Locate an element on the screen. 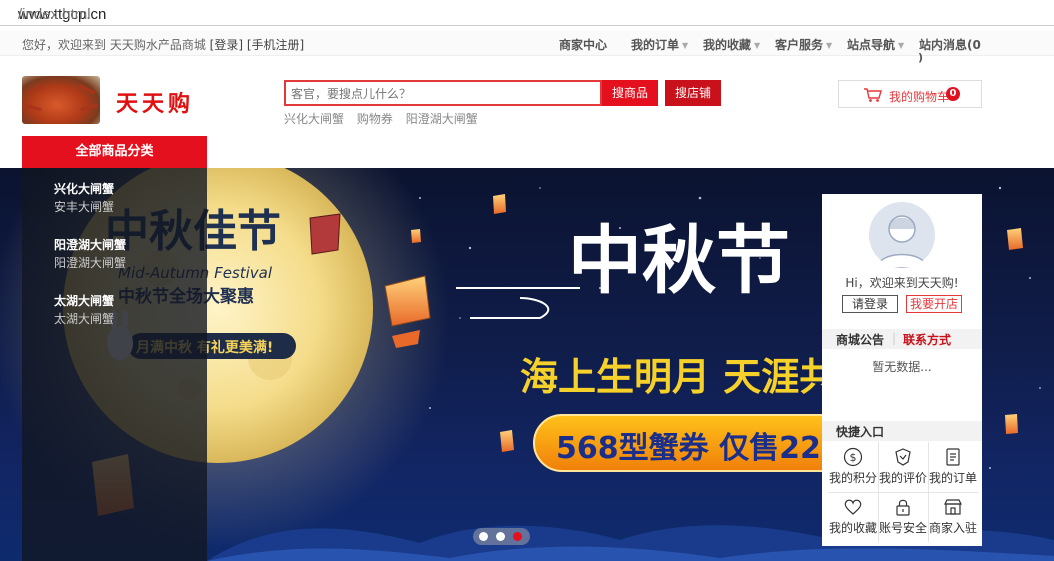  slide-dot-active is located at coordinates (517, 536).